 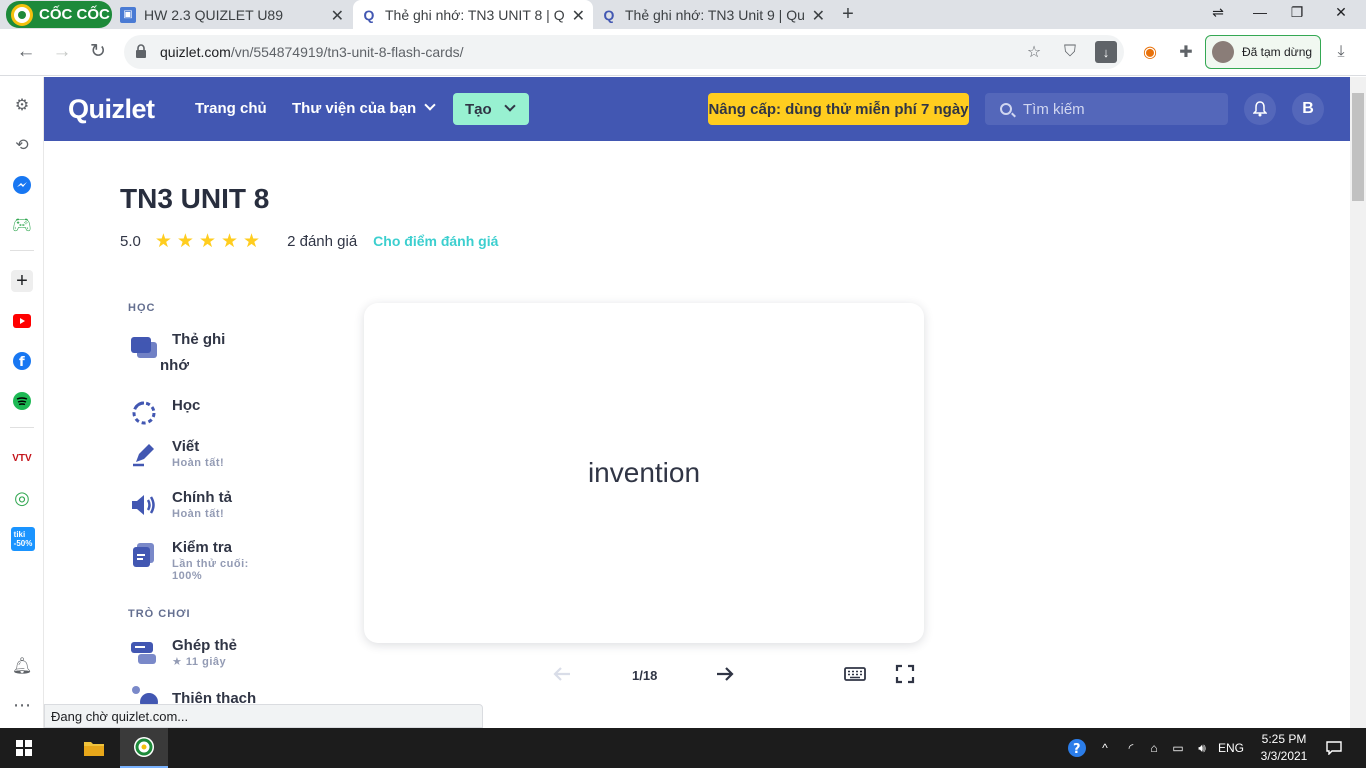 What do you see at coordinates (94, 748) in the screenshot?
I see `file-explorer-icon` at bounding box center [94, 748].